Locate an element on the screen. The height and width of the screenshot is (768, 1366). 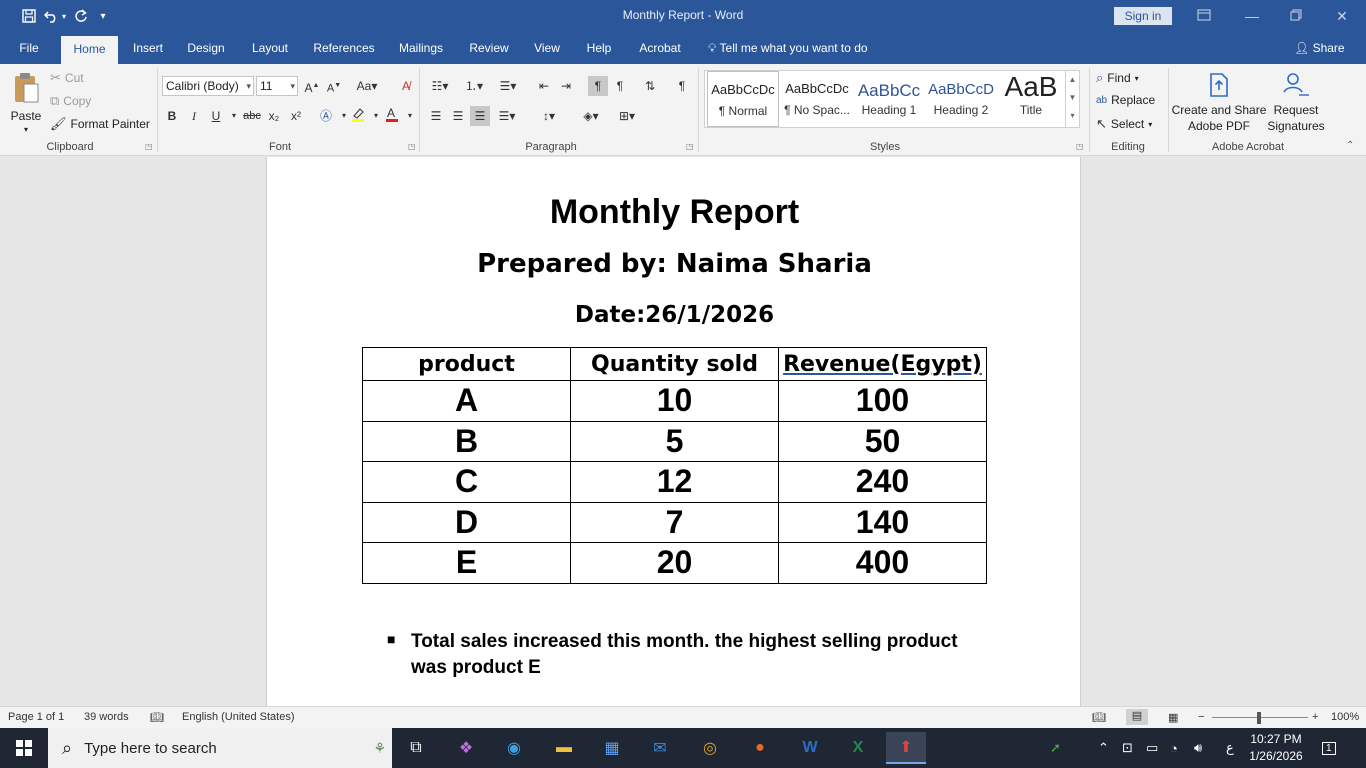
format-painter-button: 🖌︎ Format Painter is located at coordinates (100, 124).